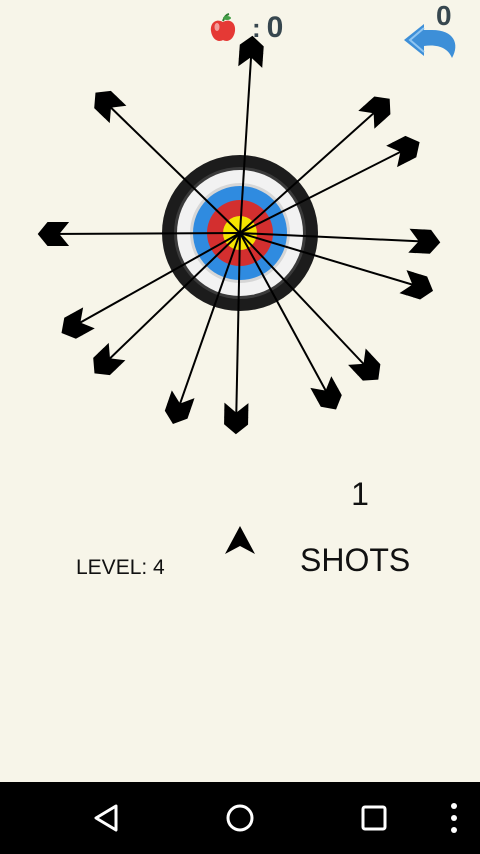 This screenshot has height=854, width=480. I want to click on navigation-bar, so click(240, 818).